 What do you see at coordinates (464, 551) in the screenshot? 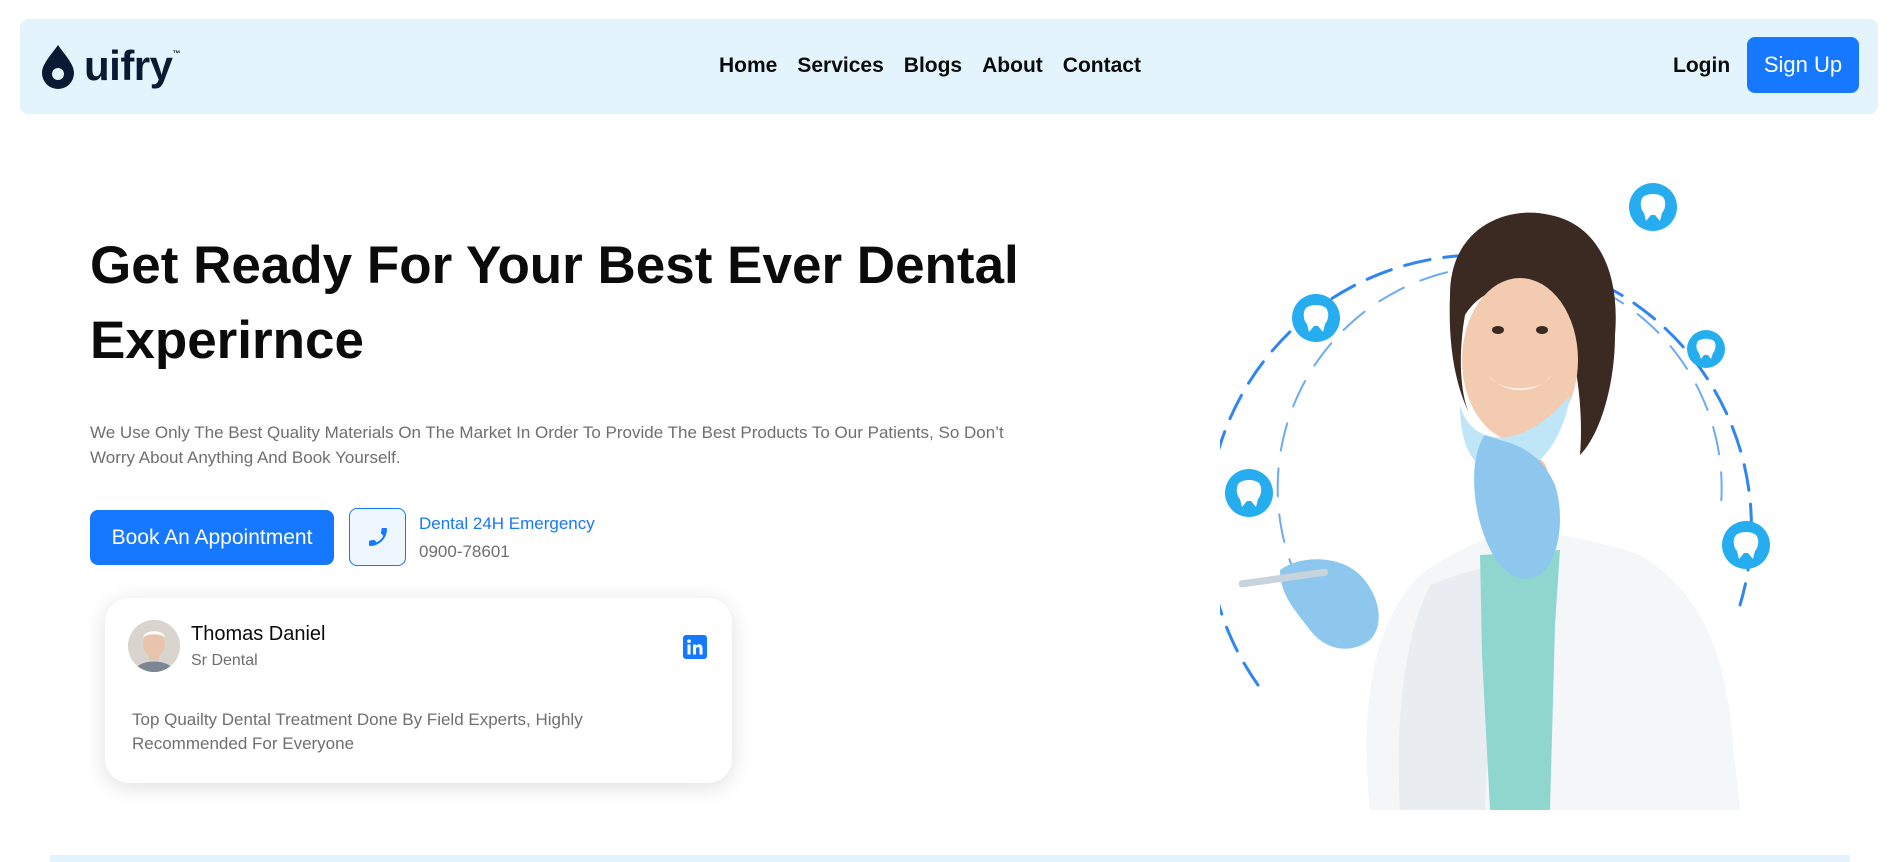
I see `emergency-phone-number: 0900-78601` at bounding box center [464, 551].